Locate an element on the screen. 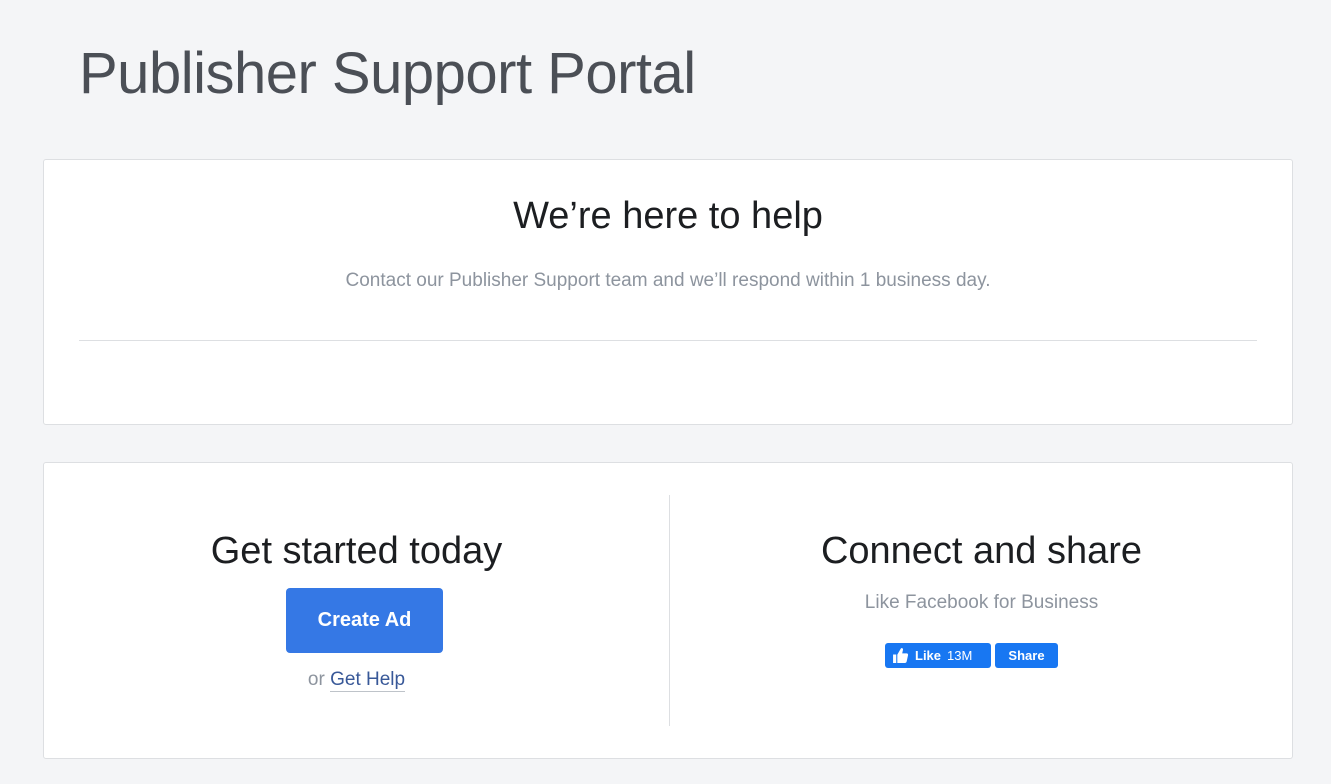 This screenshot has height=784, width=1331. get-started-heading: Get started today is located at coordinates (356, 551).